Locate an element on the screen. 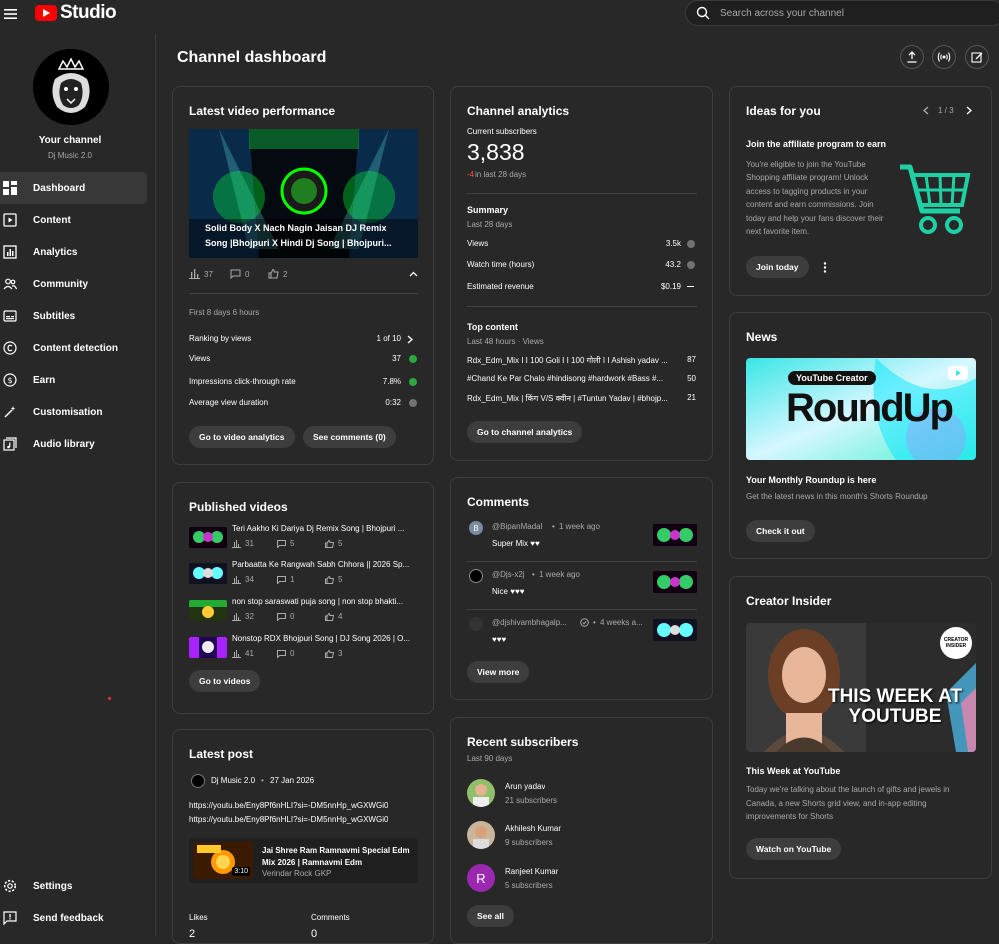 The image size is (999, 944). avd-label: Average view duration is located at coordinates (229, 402).